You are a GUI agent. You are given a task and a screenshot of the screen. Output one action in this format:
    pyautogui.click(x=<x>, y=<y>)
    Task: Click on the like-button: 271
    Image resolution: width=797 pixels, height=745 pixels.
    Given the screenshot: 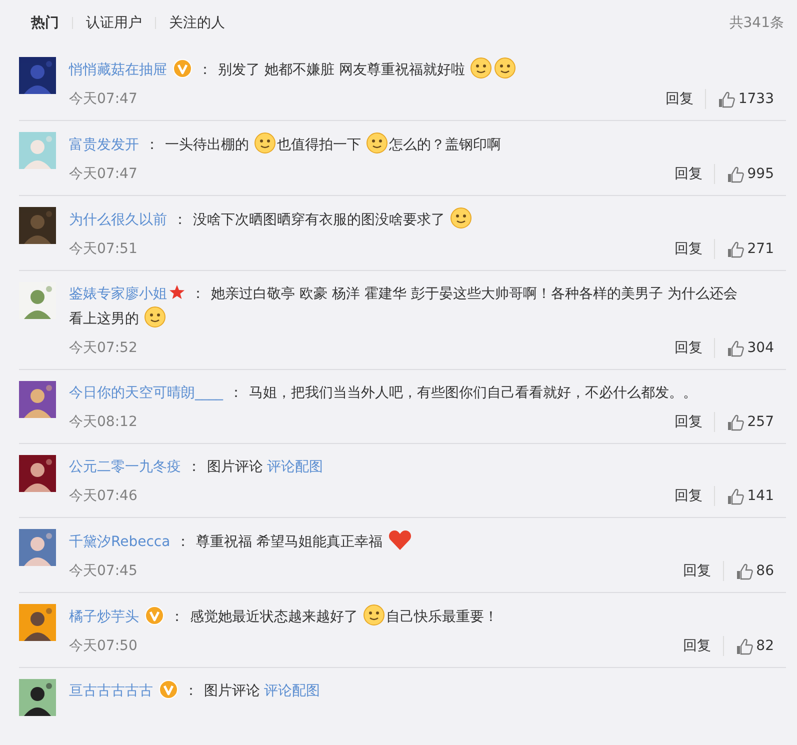 What is the action you would take?
    pyautogui.click(x=756, y=249)
    